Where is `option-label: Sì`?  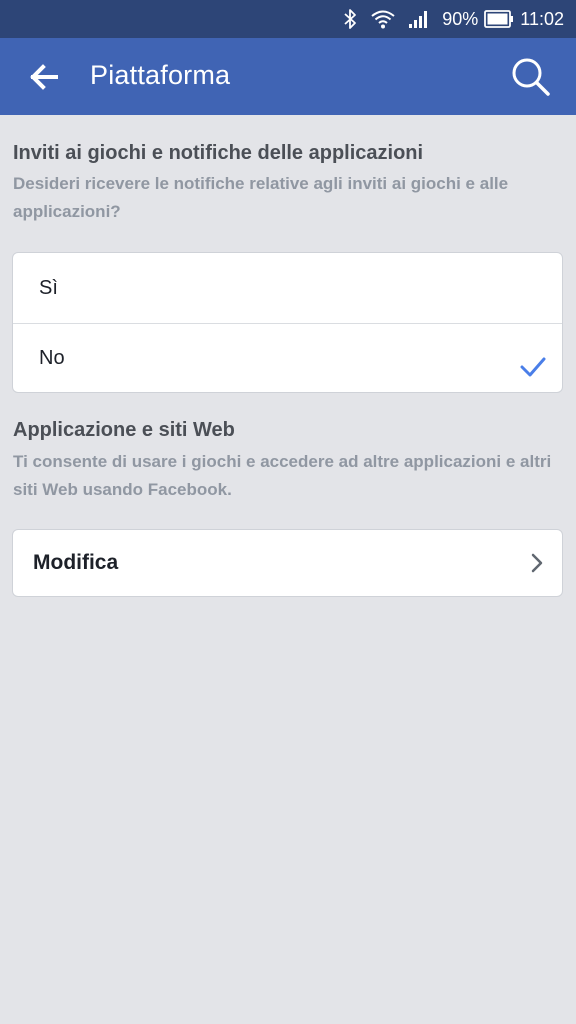
option-label: Sì is located at coordinates (48, 287).